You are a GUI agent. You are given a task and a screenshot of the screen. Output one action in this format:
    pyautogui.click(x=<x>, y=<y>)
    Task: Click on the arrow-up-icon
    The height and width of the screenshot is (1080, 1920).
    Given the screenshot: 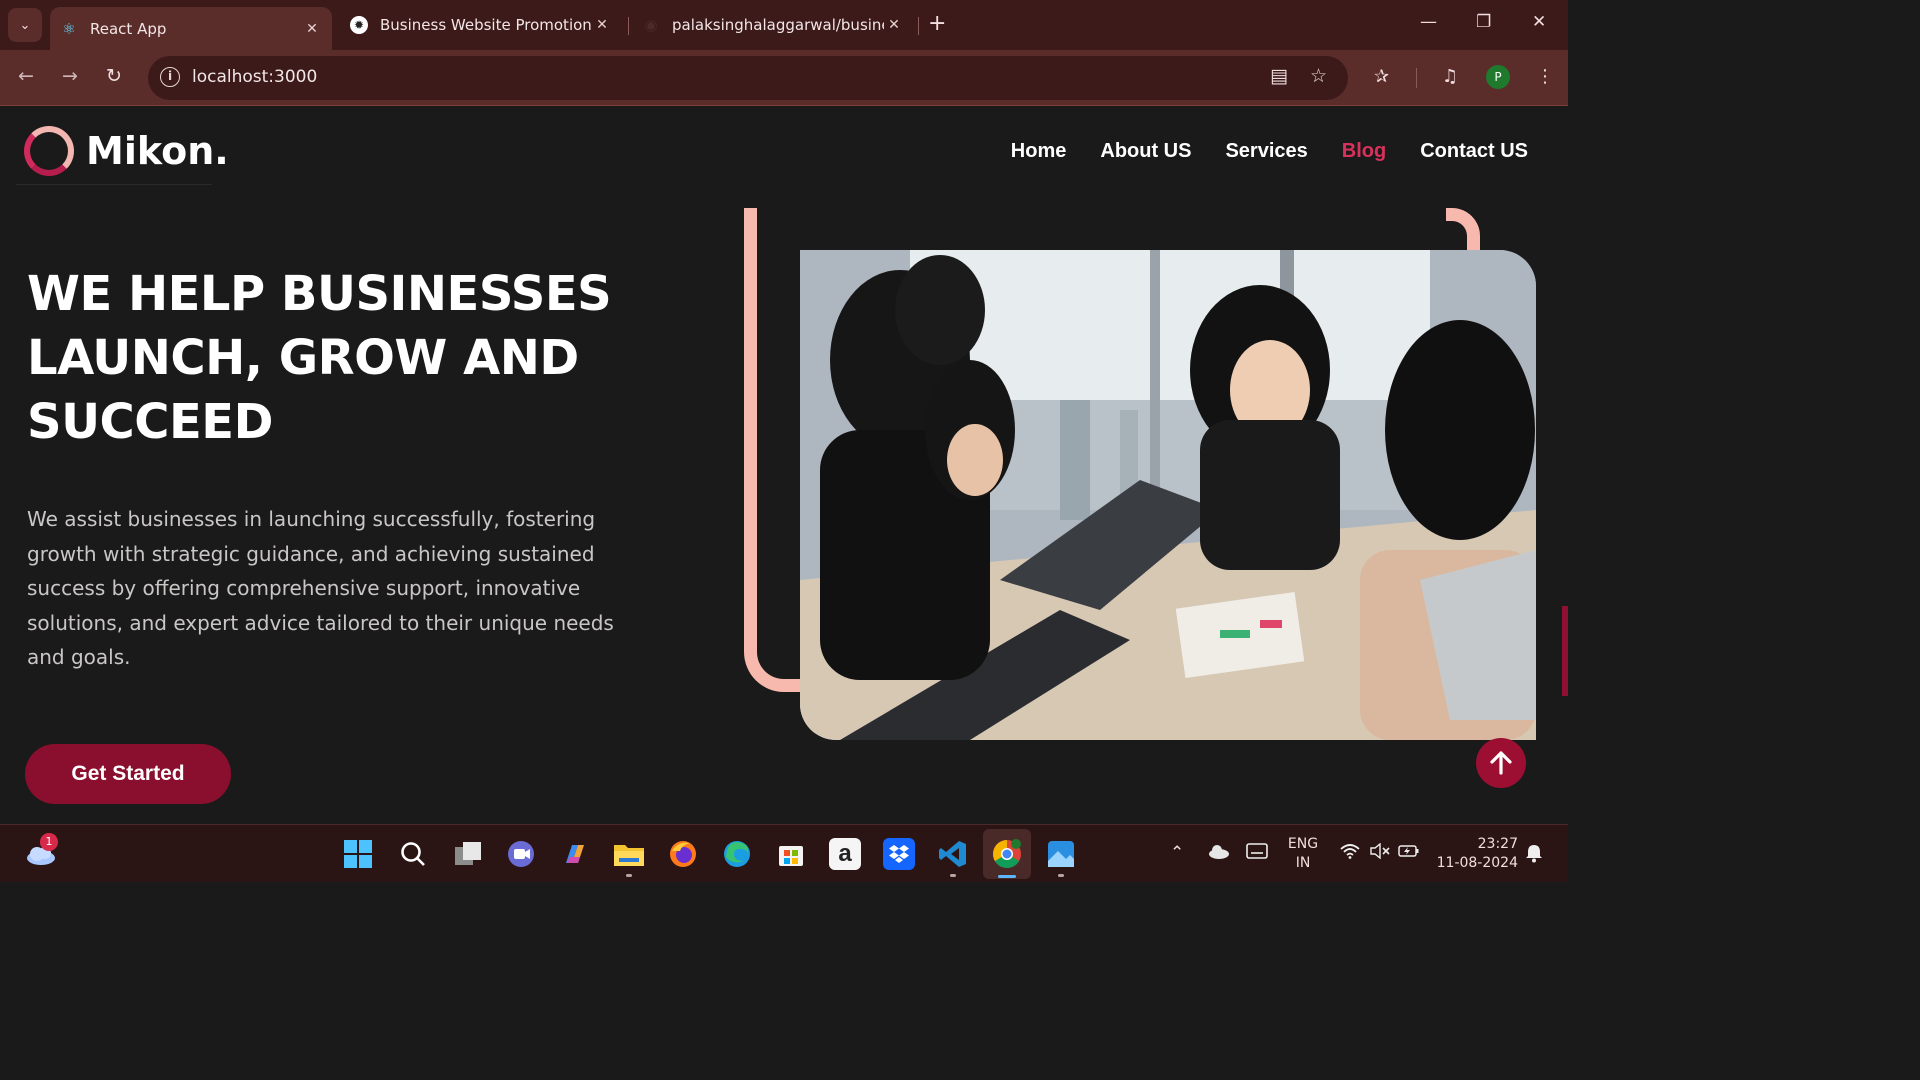 What is the action you would take?
    pyautogui.click(x=1501, y=763)
    